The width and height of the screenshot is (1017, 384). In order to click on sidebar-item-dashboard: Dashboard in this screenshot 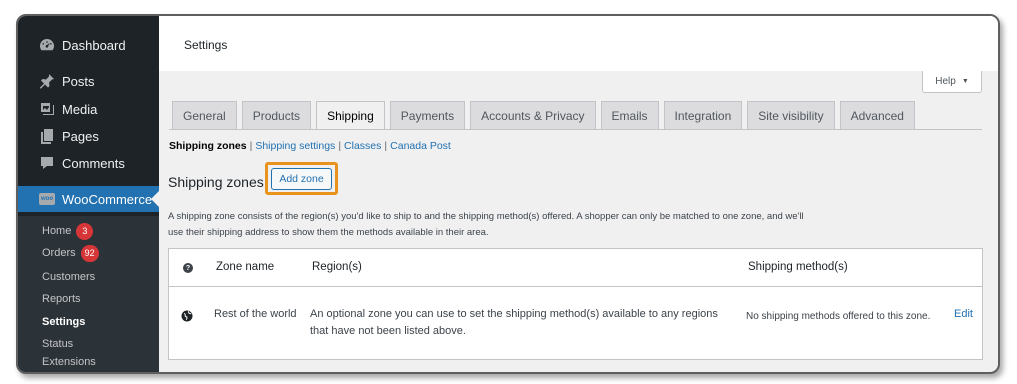, I will do `click(88, 45)`.